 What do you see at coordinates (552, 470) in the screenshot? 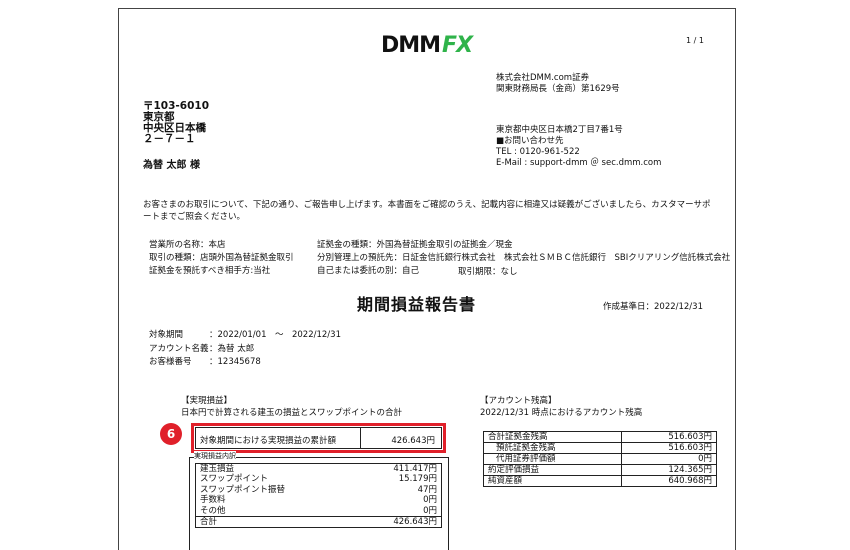
I see `row-label: 約定評価損益` at bounding box center [552, 470].